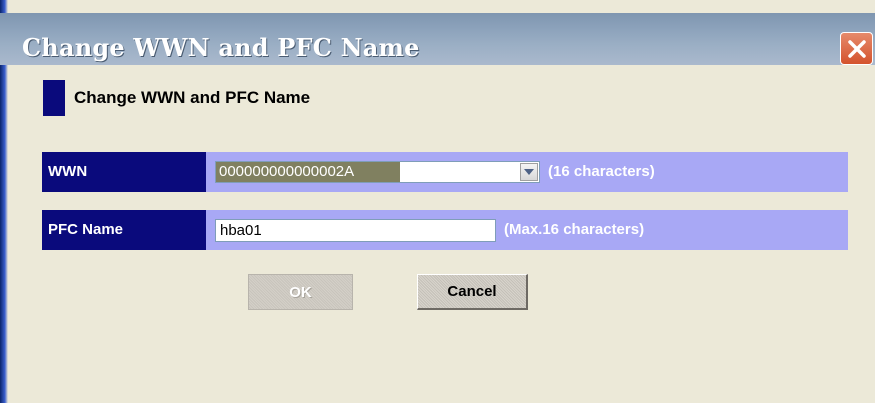 The width and height of the screenshot is (875, 403). I want to click on wwn-row: WWN 000000000000002A (16 characters), so click(445, 172).